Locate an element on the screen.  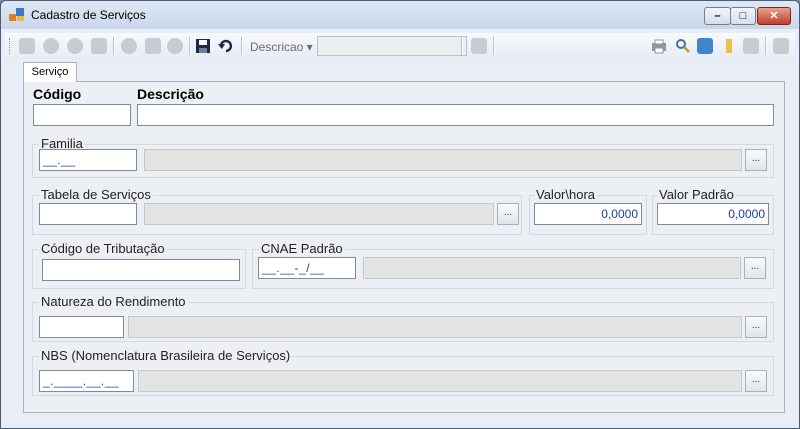
familia-description is located at coordinates (443, 160).